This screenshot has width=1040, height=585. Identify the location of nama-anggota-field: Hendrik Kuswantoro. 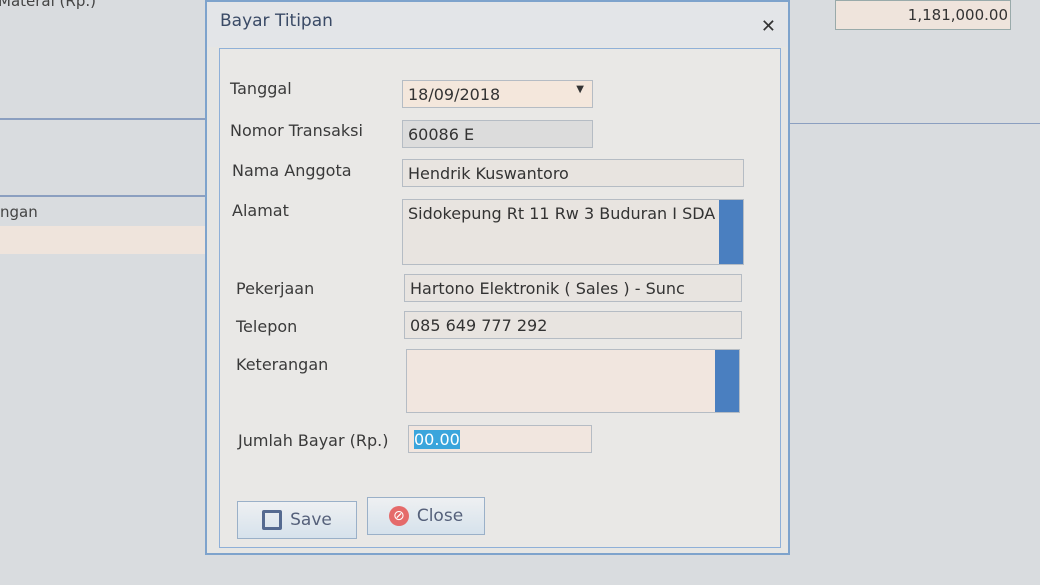
(573, 173).